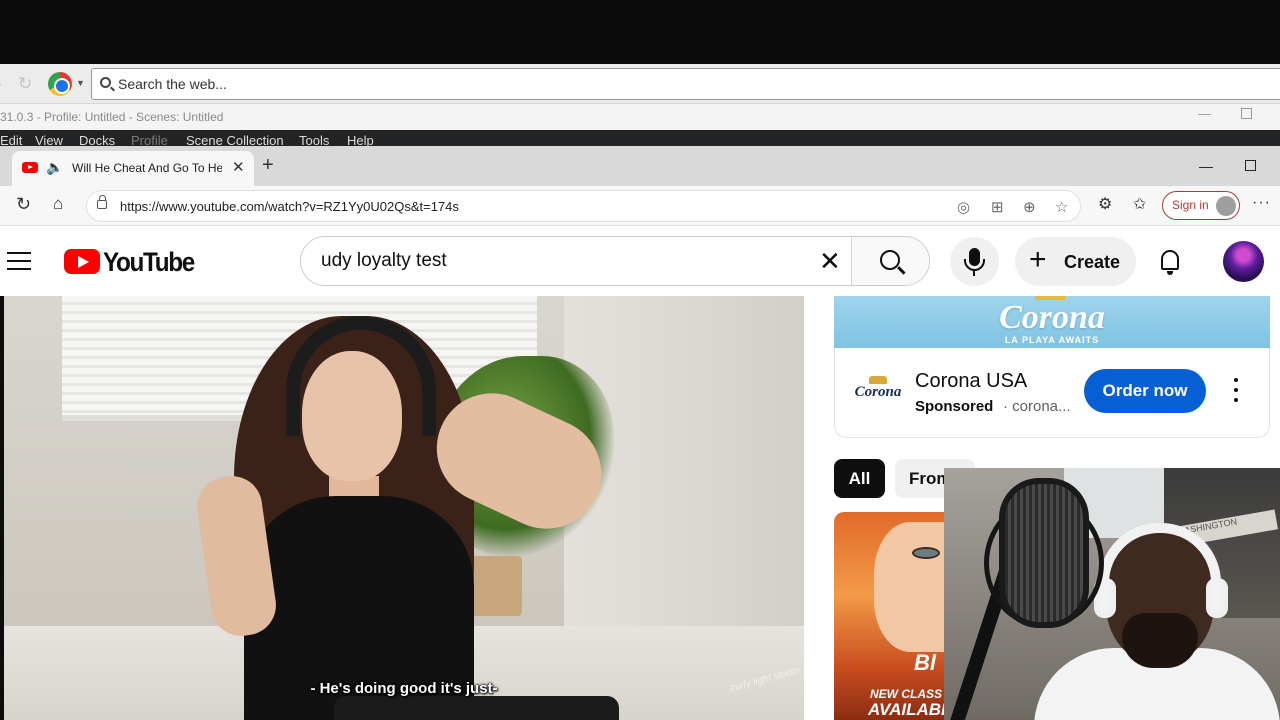 The width and height of the screenshot is (1280, 720). What do you see at coordinates (1190, 205) in the screenshot?
I see `signin-label: Sign in` at bounding box center [1190, 205].